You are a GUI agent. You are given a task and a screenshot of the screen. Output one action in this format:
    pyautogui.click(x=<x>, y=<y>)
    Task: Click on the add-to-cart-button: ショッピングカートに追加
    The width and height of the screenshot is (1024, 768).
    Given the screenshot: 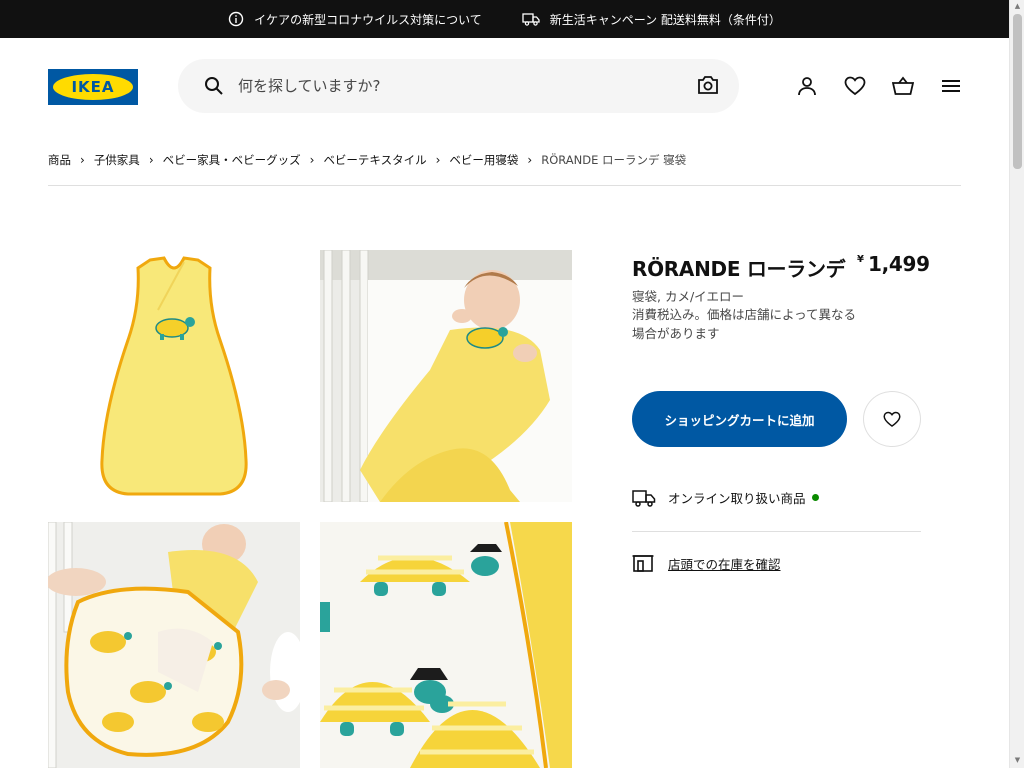 What is the action you would take?
    pyautogui.click(x=739, y=419)
    